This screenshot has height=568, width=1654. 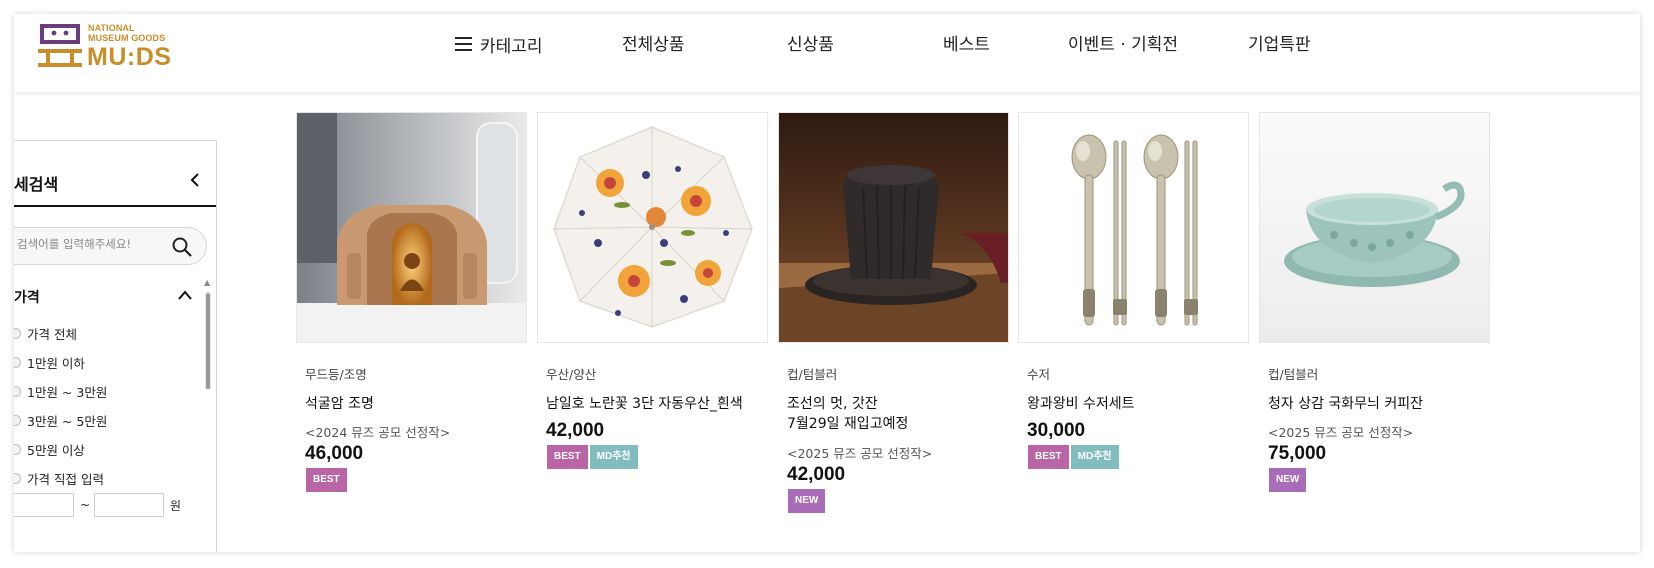 I want to click on gat-cup-image, so click(x=893, y=227).